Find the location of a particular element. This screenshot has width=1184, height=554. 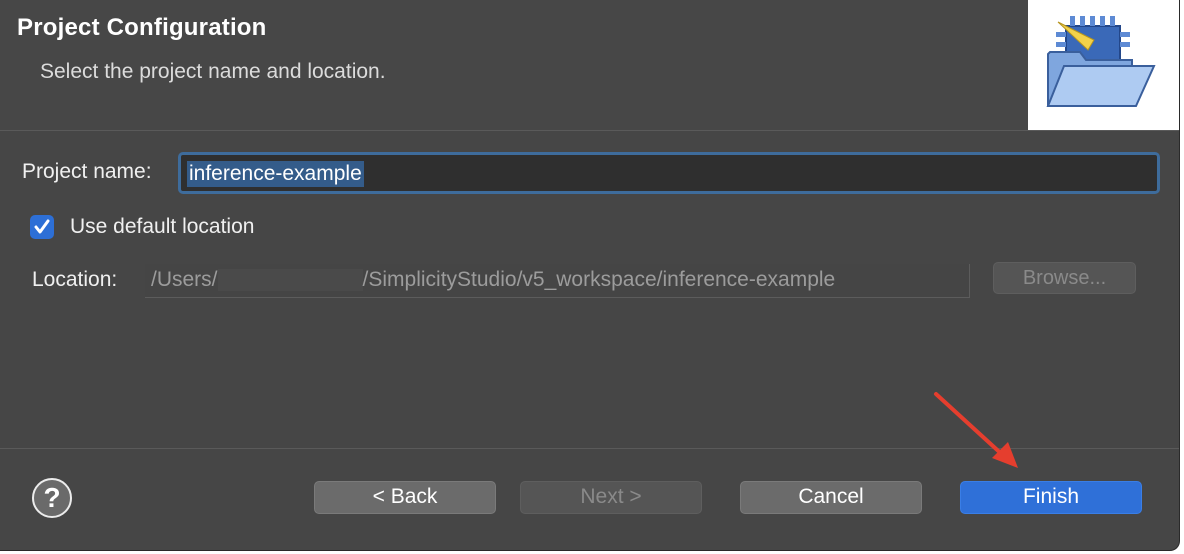

help-icon: ? is located at coordinates (52, 498).